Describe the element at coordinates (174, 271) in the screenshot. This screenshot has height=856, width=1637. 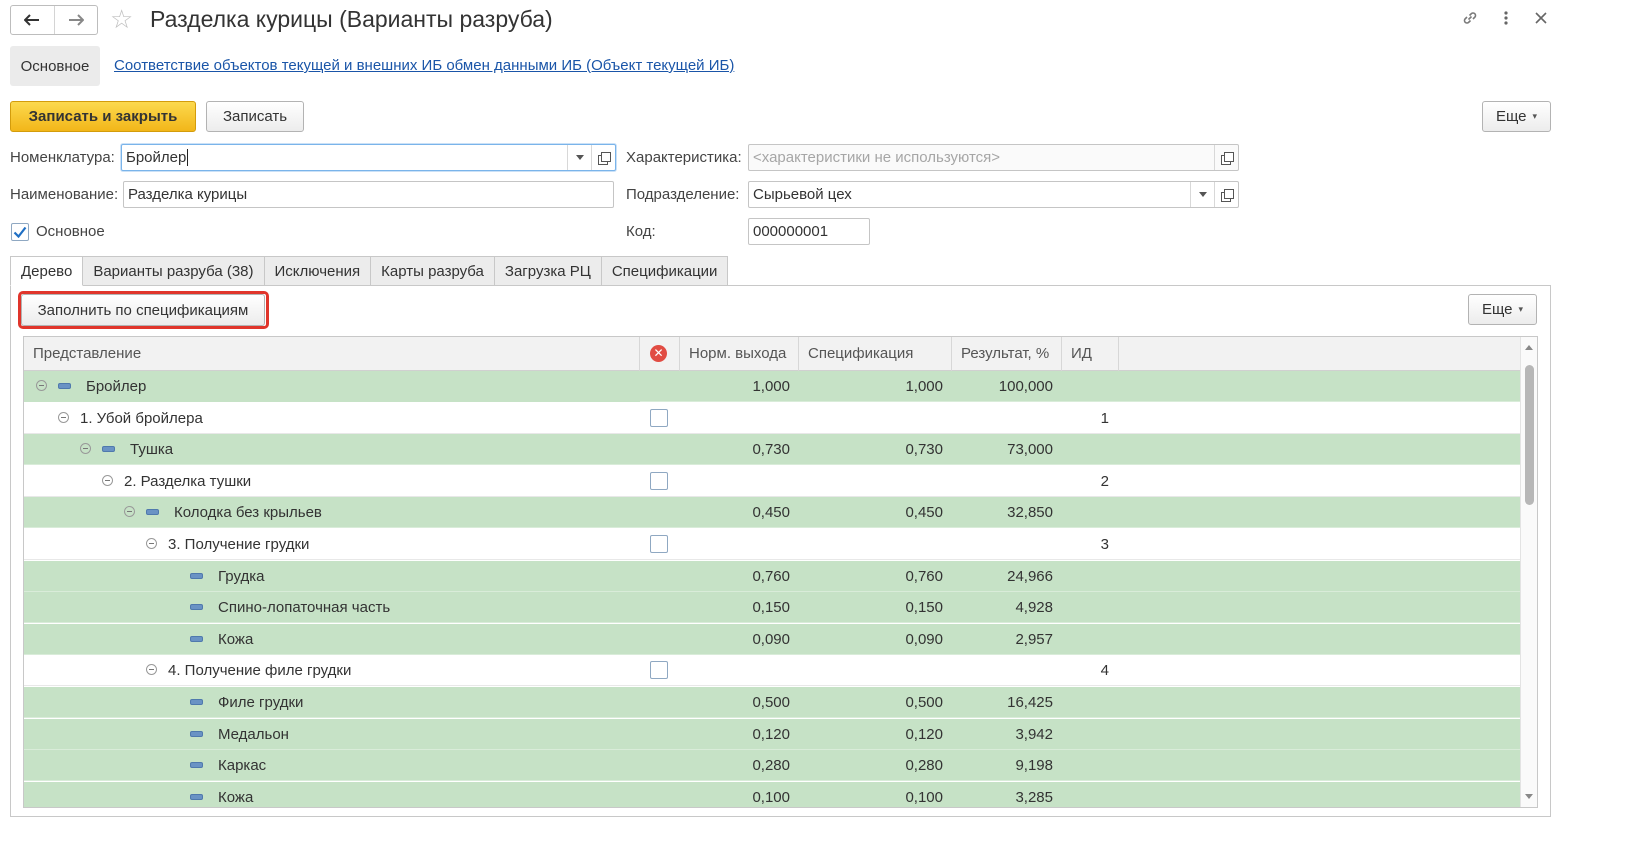
I see `tab-cut-variants: Варианты разруба (38)` at that location.